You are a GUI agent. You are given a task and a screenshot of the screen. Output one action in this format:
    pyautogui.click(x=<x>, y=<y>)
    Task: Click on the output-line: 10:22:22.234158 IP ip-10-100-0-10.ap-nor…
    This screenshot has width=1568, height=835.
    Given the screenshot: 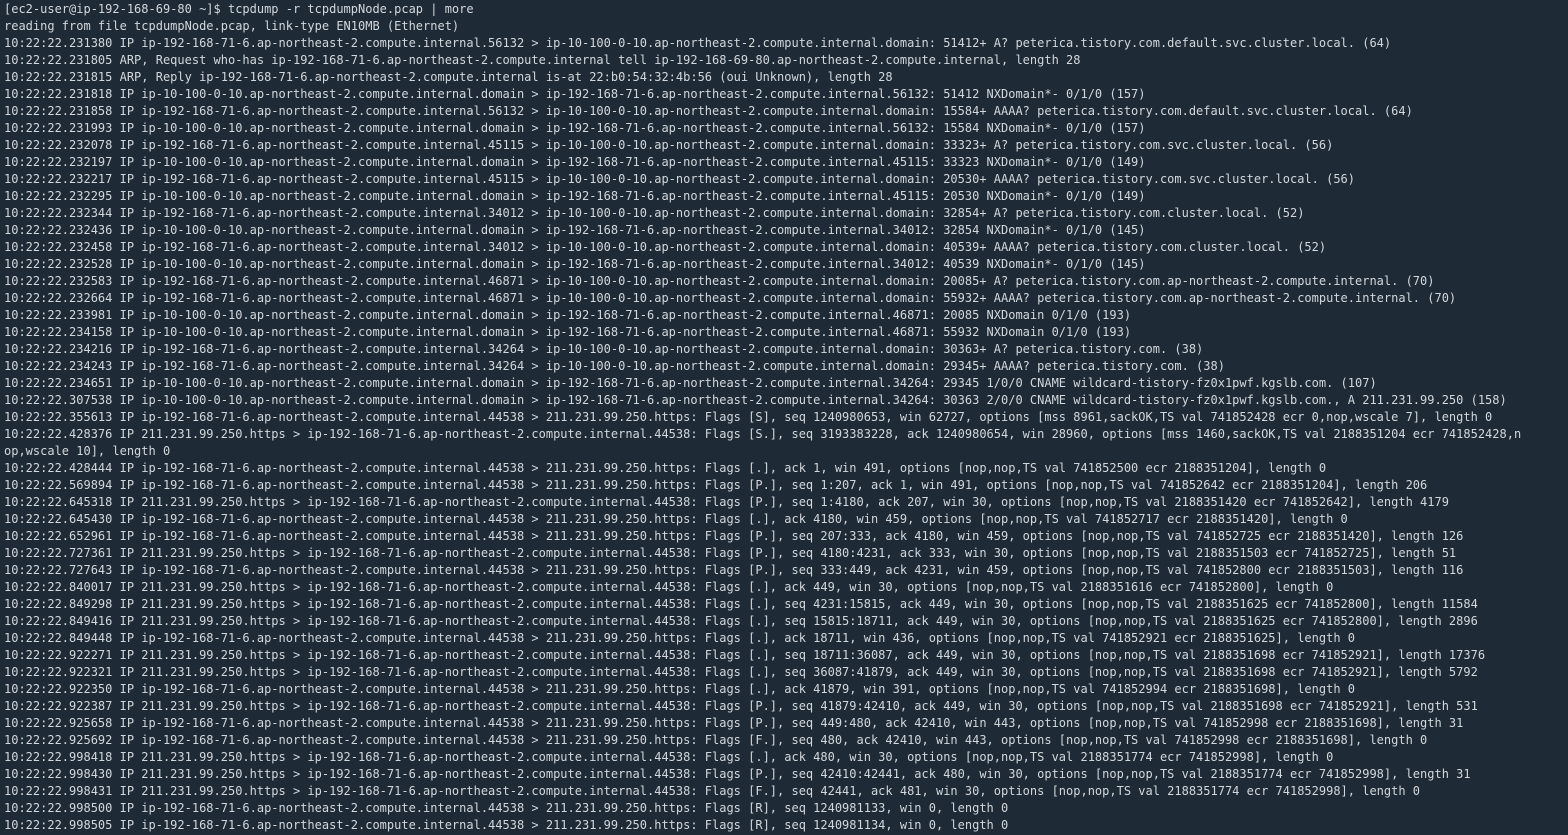 What is the action you would take?
    pyautogui.click(x=568, y=332)
    